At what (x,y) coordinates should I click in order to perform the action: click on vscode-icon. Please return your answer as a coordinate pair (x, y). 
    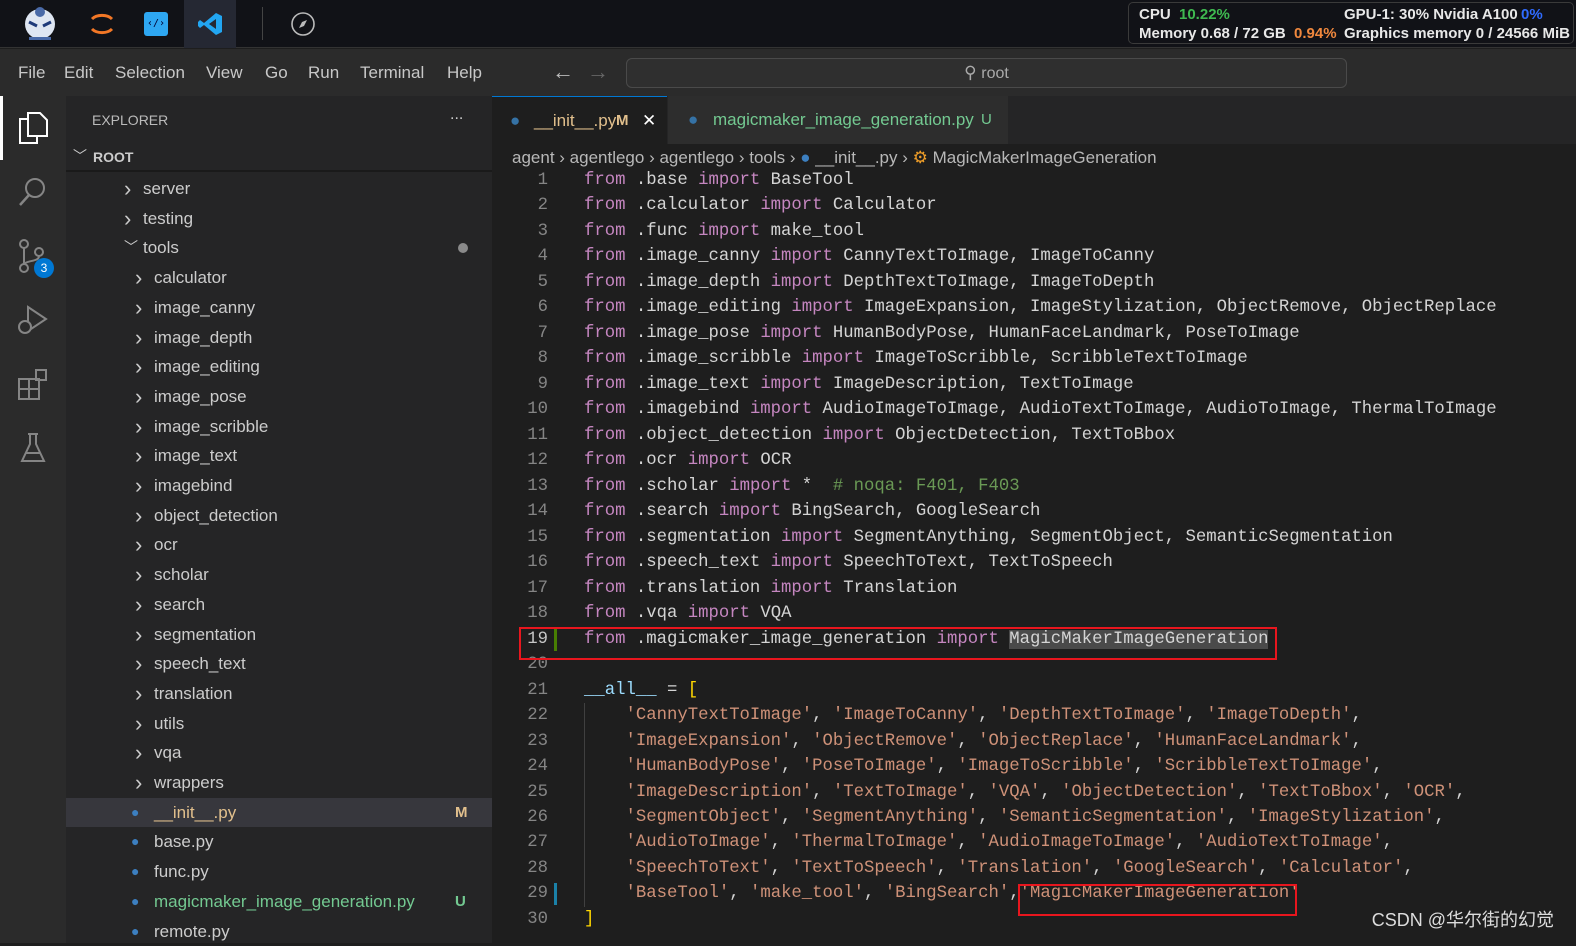
    Looking at the image, I should click on (210, 24).